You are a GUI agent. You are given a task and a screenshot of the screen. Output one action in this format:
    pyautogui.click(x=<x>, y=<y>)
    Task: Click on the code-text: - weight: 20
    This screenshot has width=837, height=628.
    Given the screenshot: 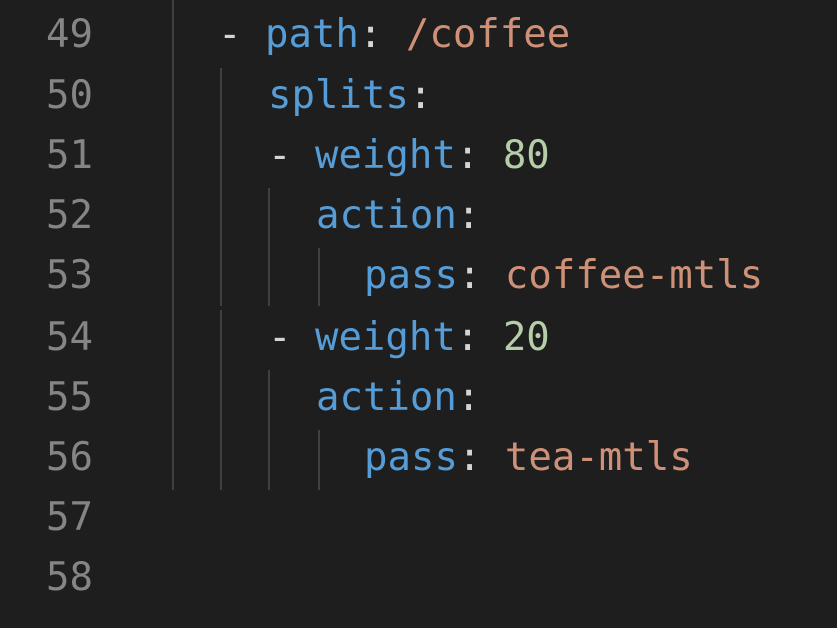 What is the action you would take?
    pyautogui.click(x=409, y=338)
    